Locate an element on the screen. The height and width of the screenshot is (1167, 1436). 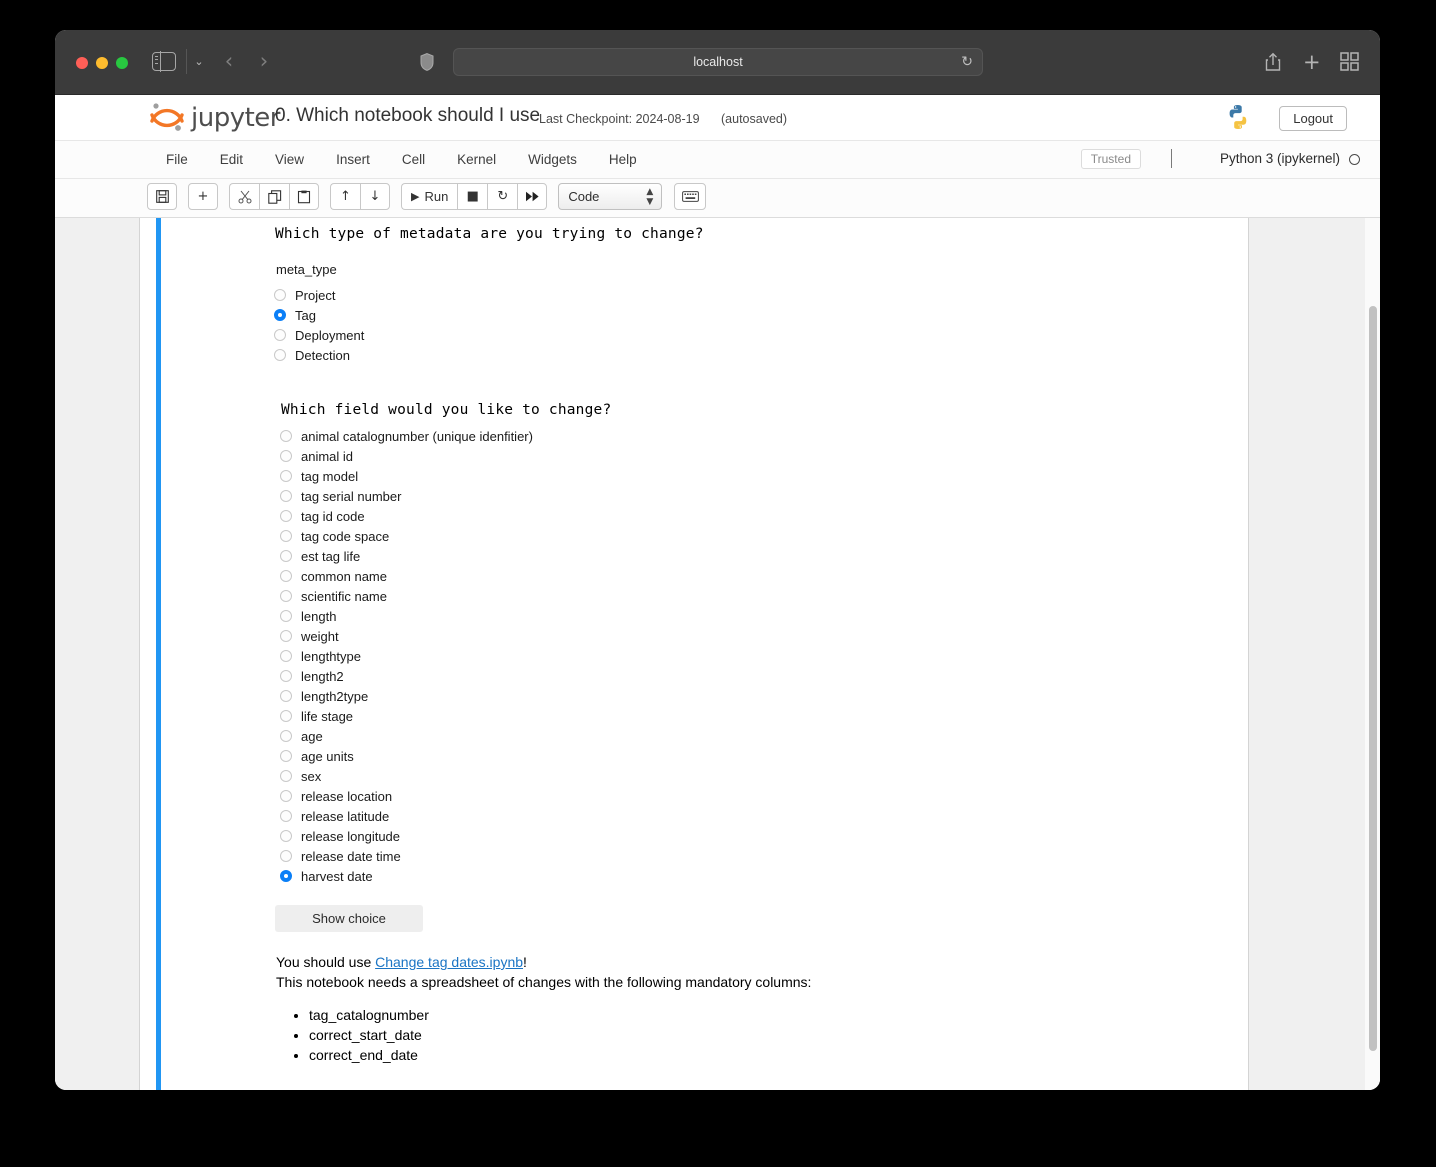
page-scrollbar-track is located at coordinates (1372, 654).